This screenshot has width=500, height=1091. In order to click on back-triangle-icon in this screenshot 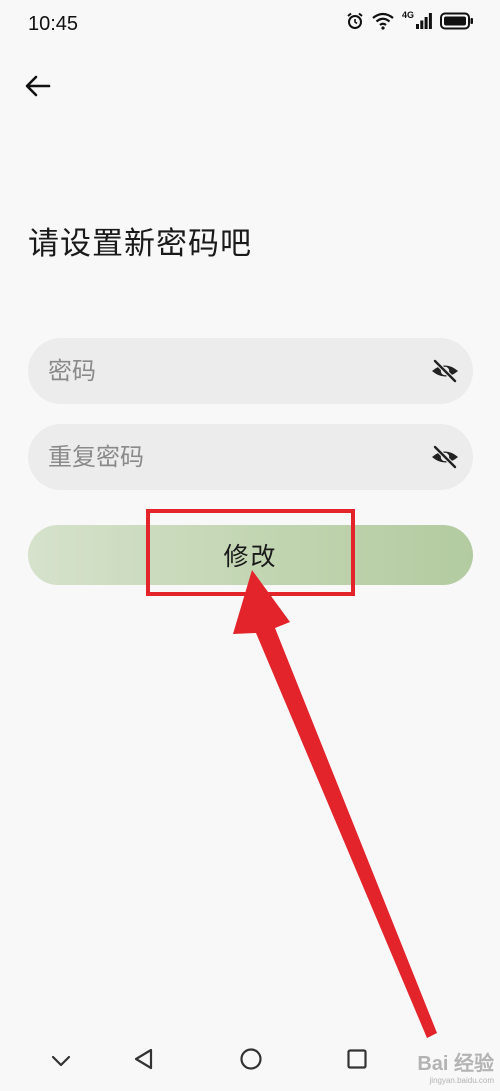, I will do `click(143, 1059)`.